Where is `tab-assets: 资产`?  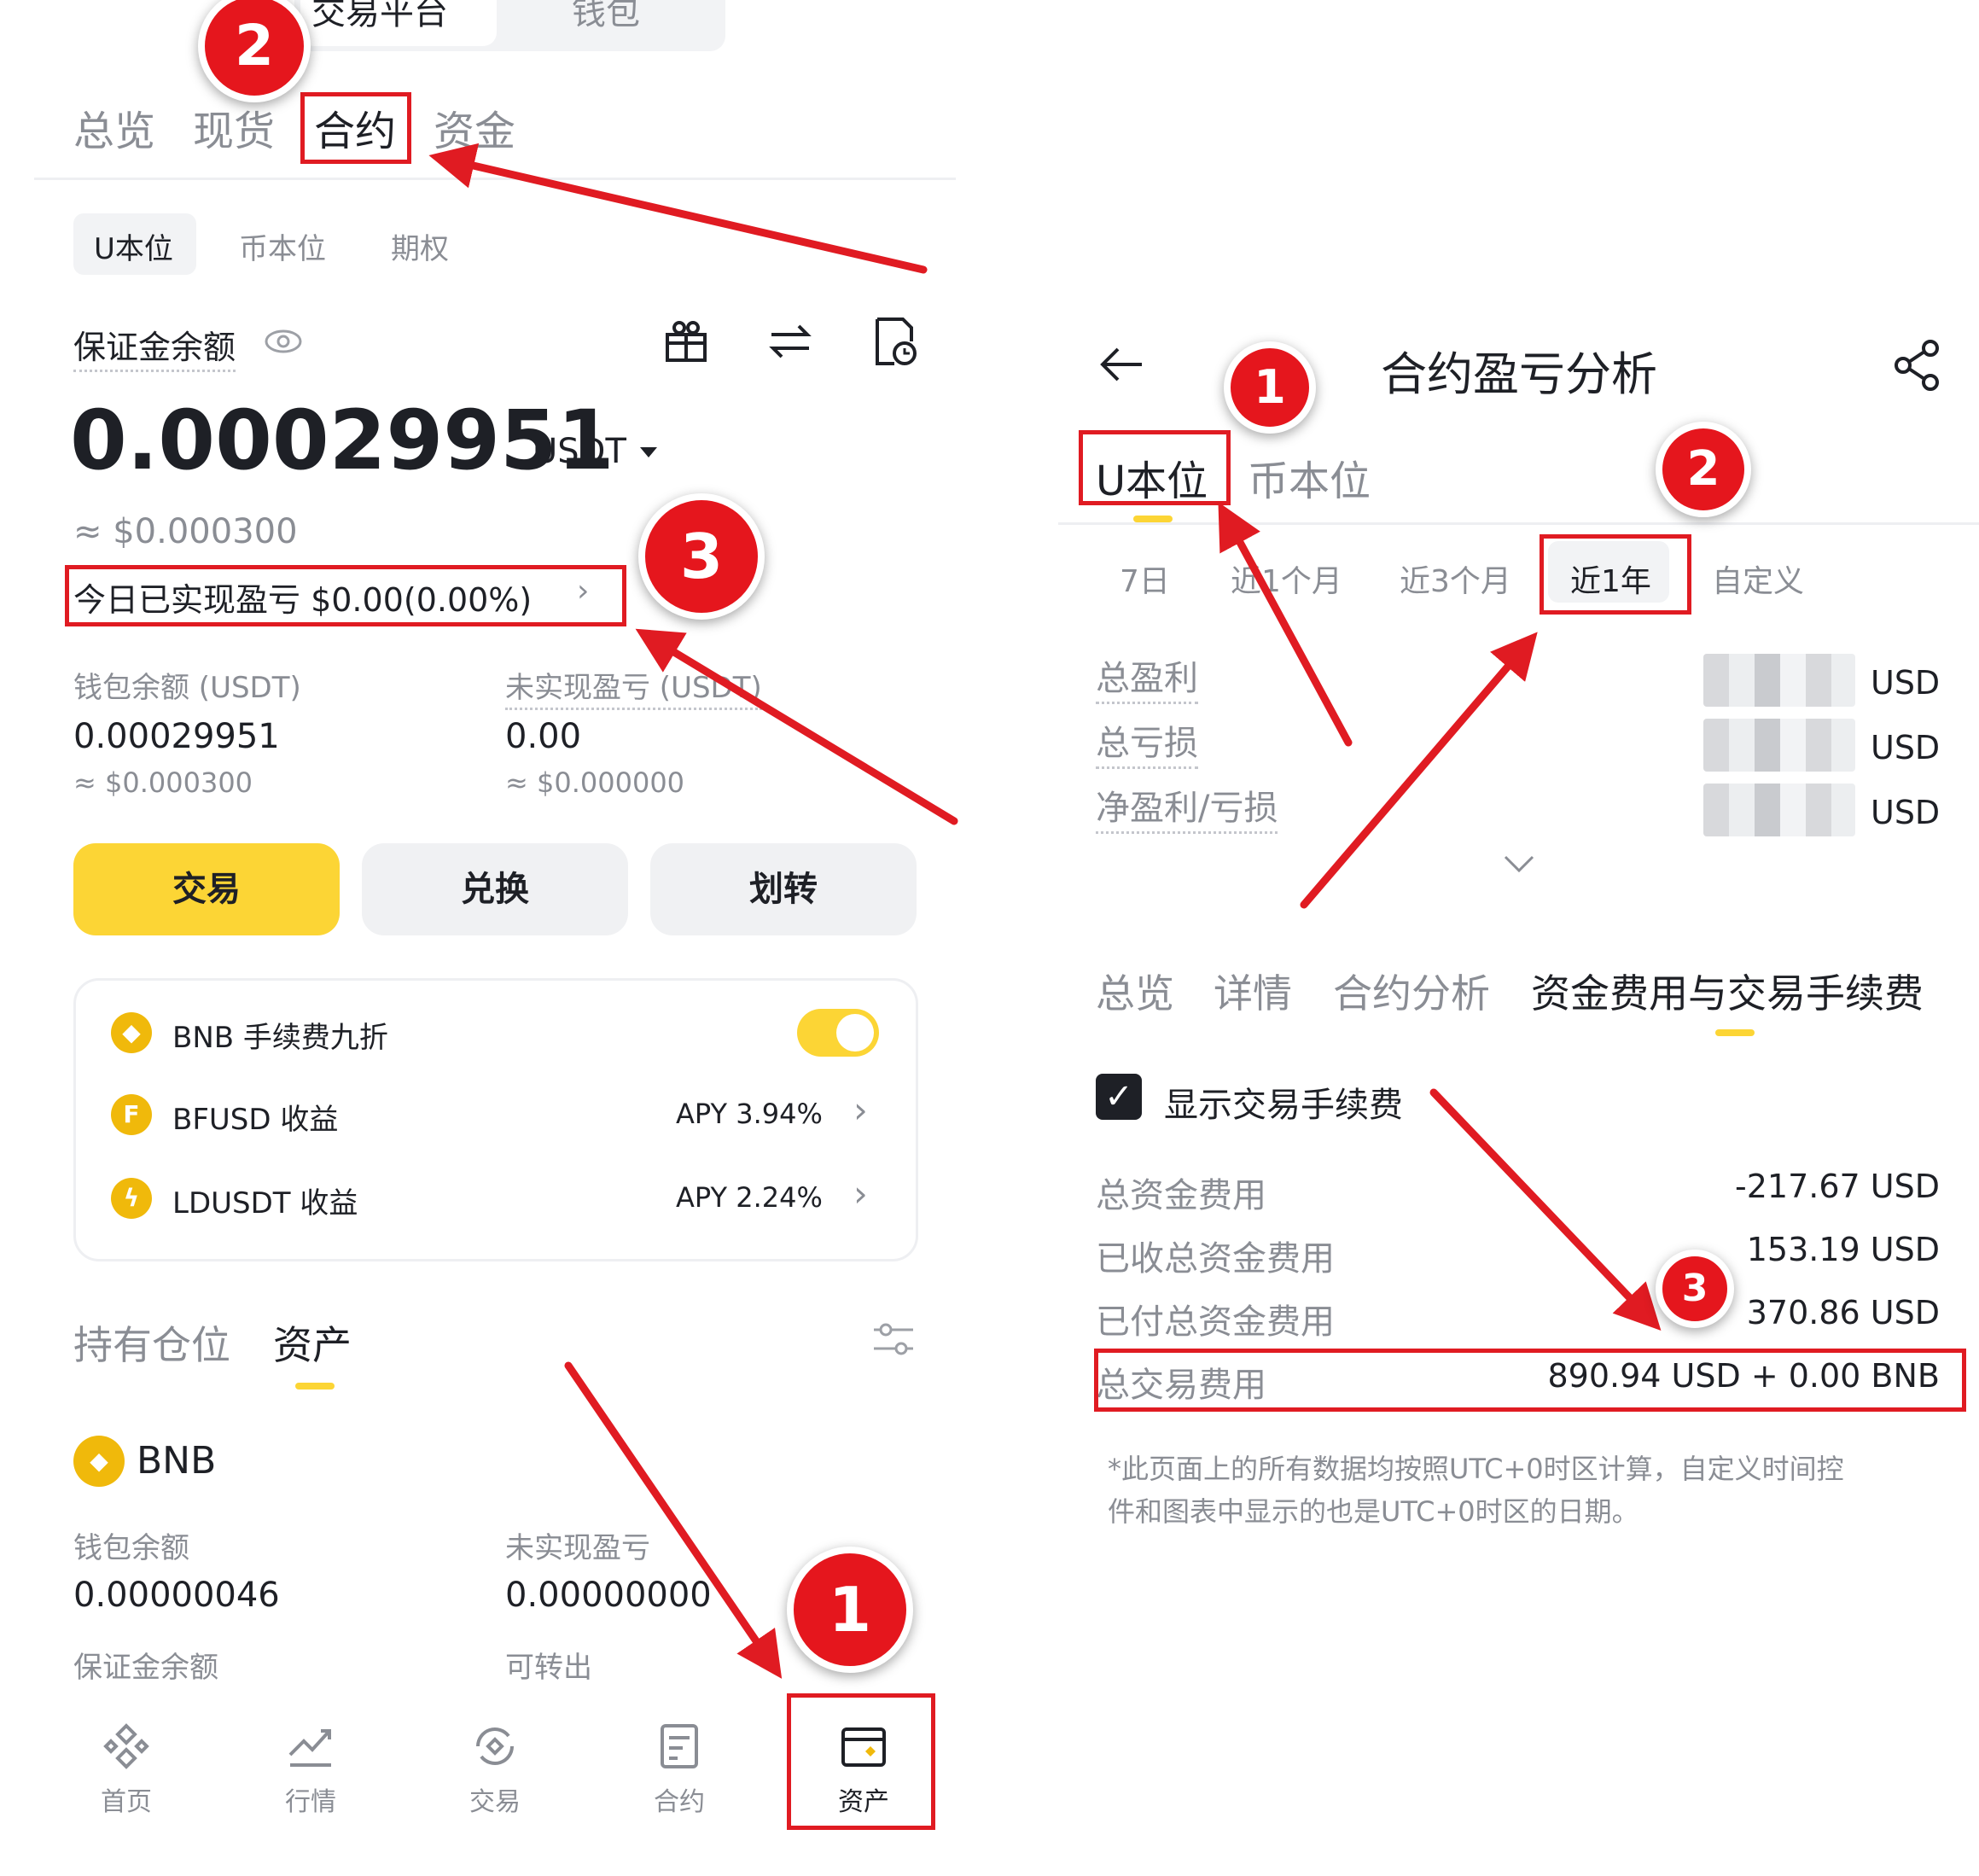 tab-assets: 资产 is located at coordinates (312, 1342).